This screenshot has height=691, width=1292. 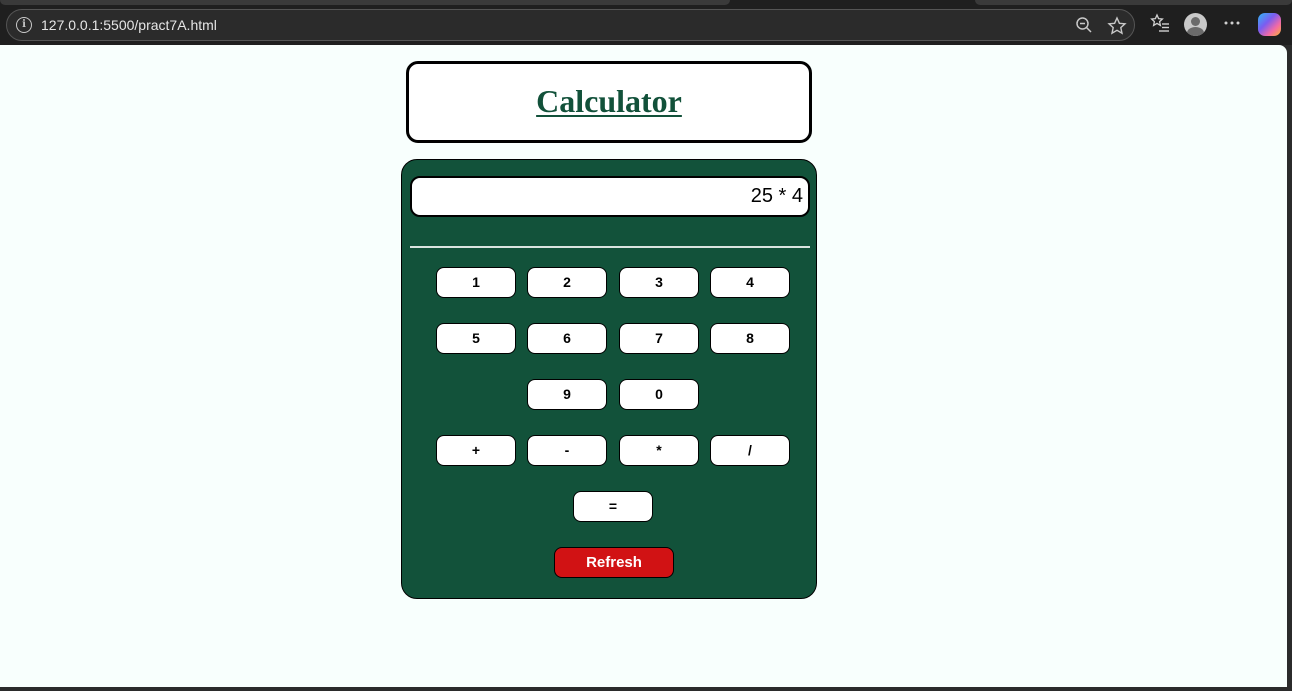 I want to click on browser-toolbar: i 127.0.0.1:5500/pract7A.html, so click(x=646, y=22).